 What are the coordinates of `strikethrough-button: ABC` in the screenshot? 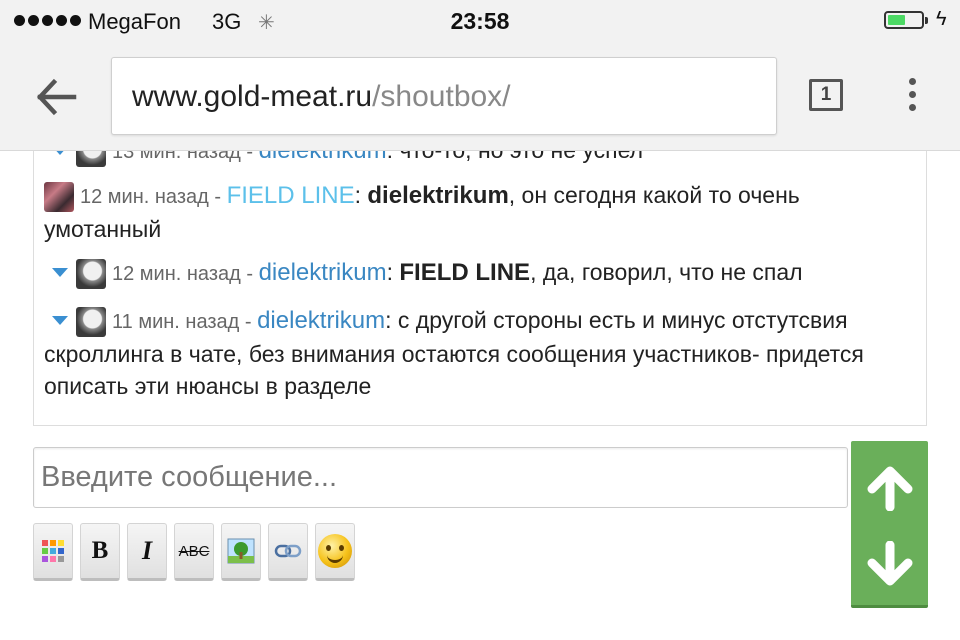 It's located at (194, 552).